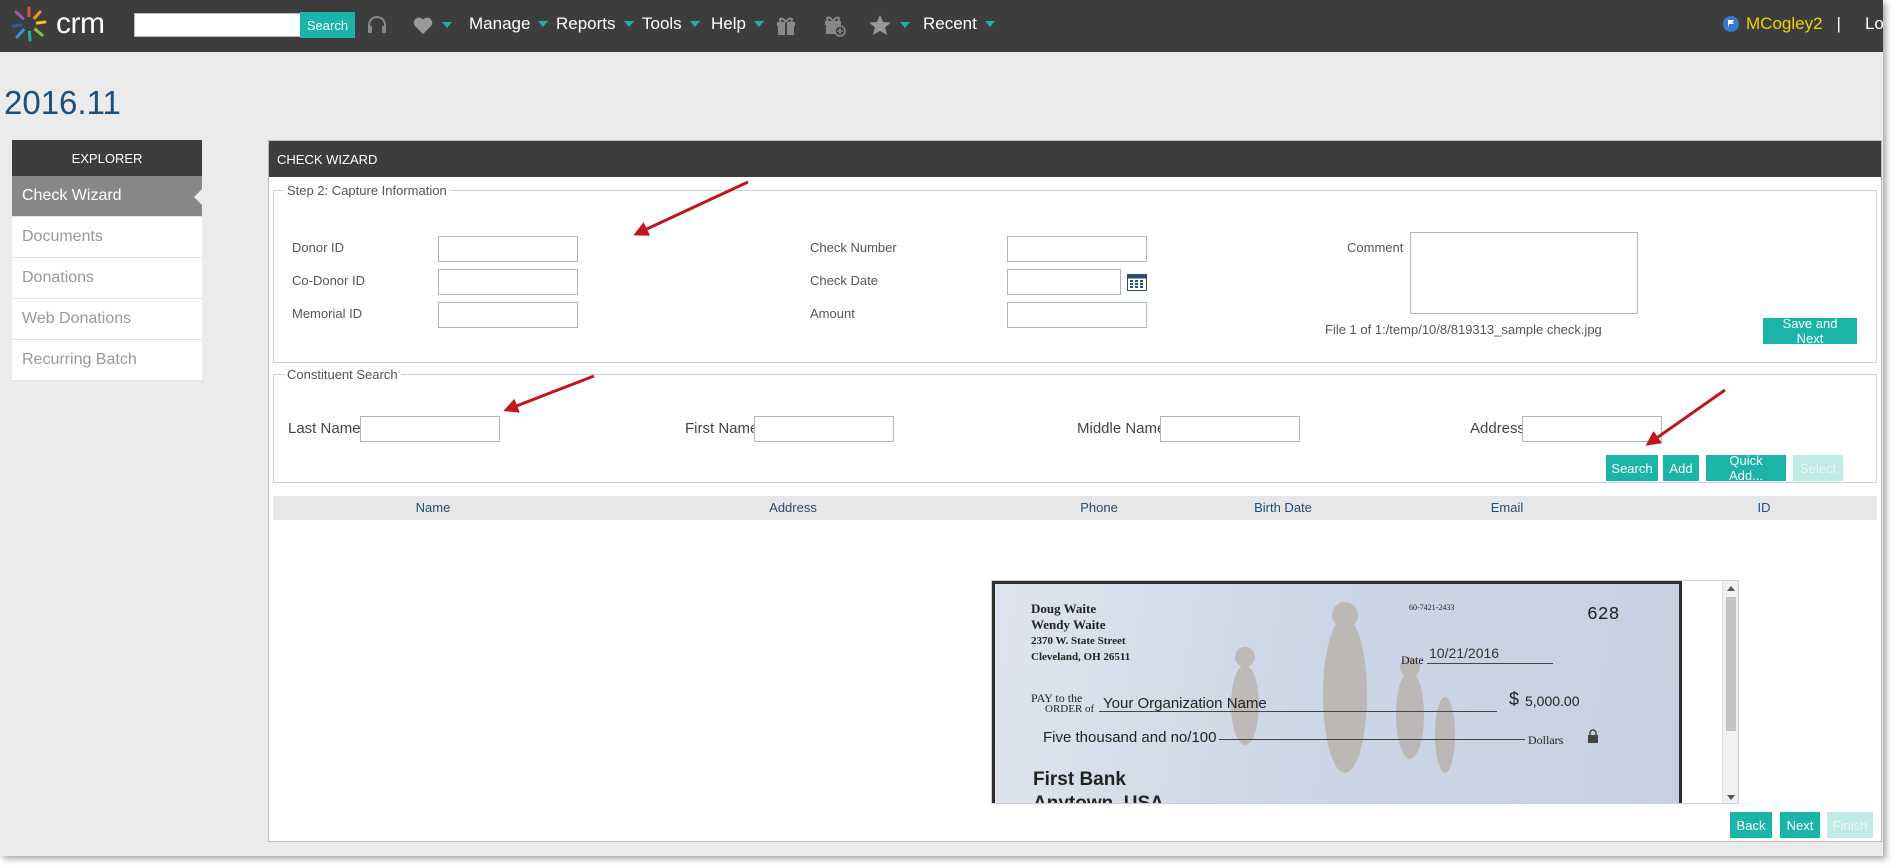 This screenshot has height=866, width=1901. What do you see at coordinates (1731, 664) in the screenshot?
I see `scrollbar-thumb` at bounding box center [1731, 664].